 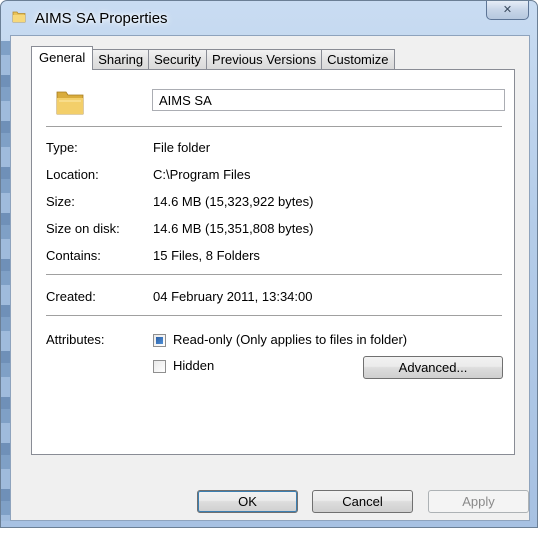 What do you see at coordinates (233, 228) in the screenshot?
I see `size-on-disk-value: 14.6 MB (15,351,808 bytes)` at bounding box center [233, 228].